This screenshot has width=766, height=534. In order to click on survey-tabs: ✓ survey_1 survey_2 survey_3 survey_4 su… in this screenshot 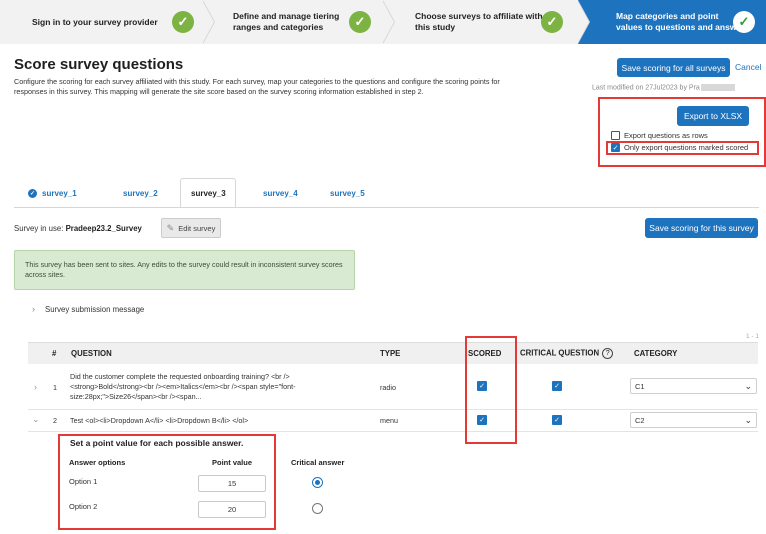, I will do `click(204, 193)`.